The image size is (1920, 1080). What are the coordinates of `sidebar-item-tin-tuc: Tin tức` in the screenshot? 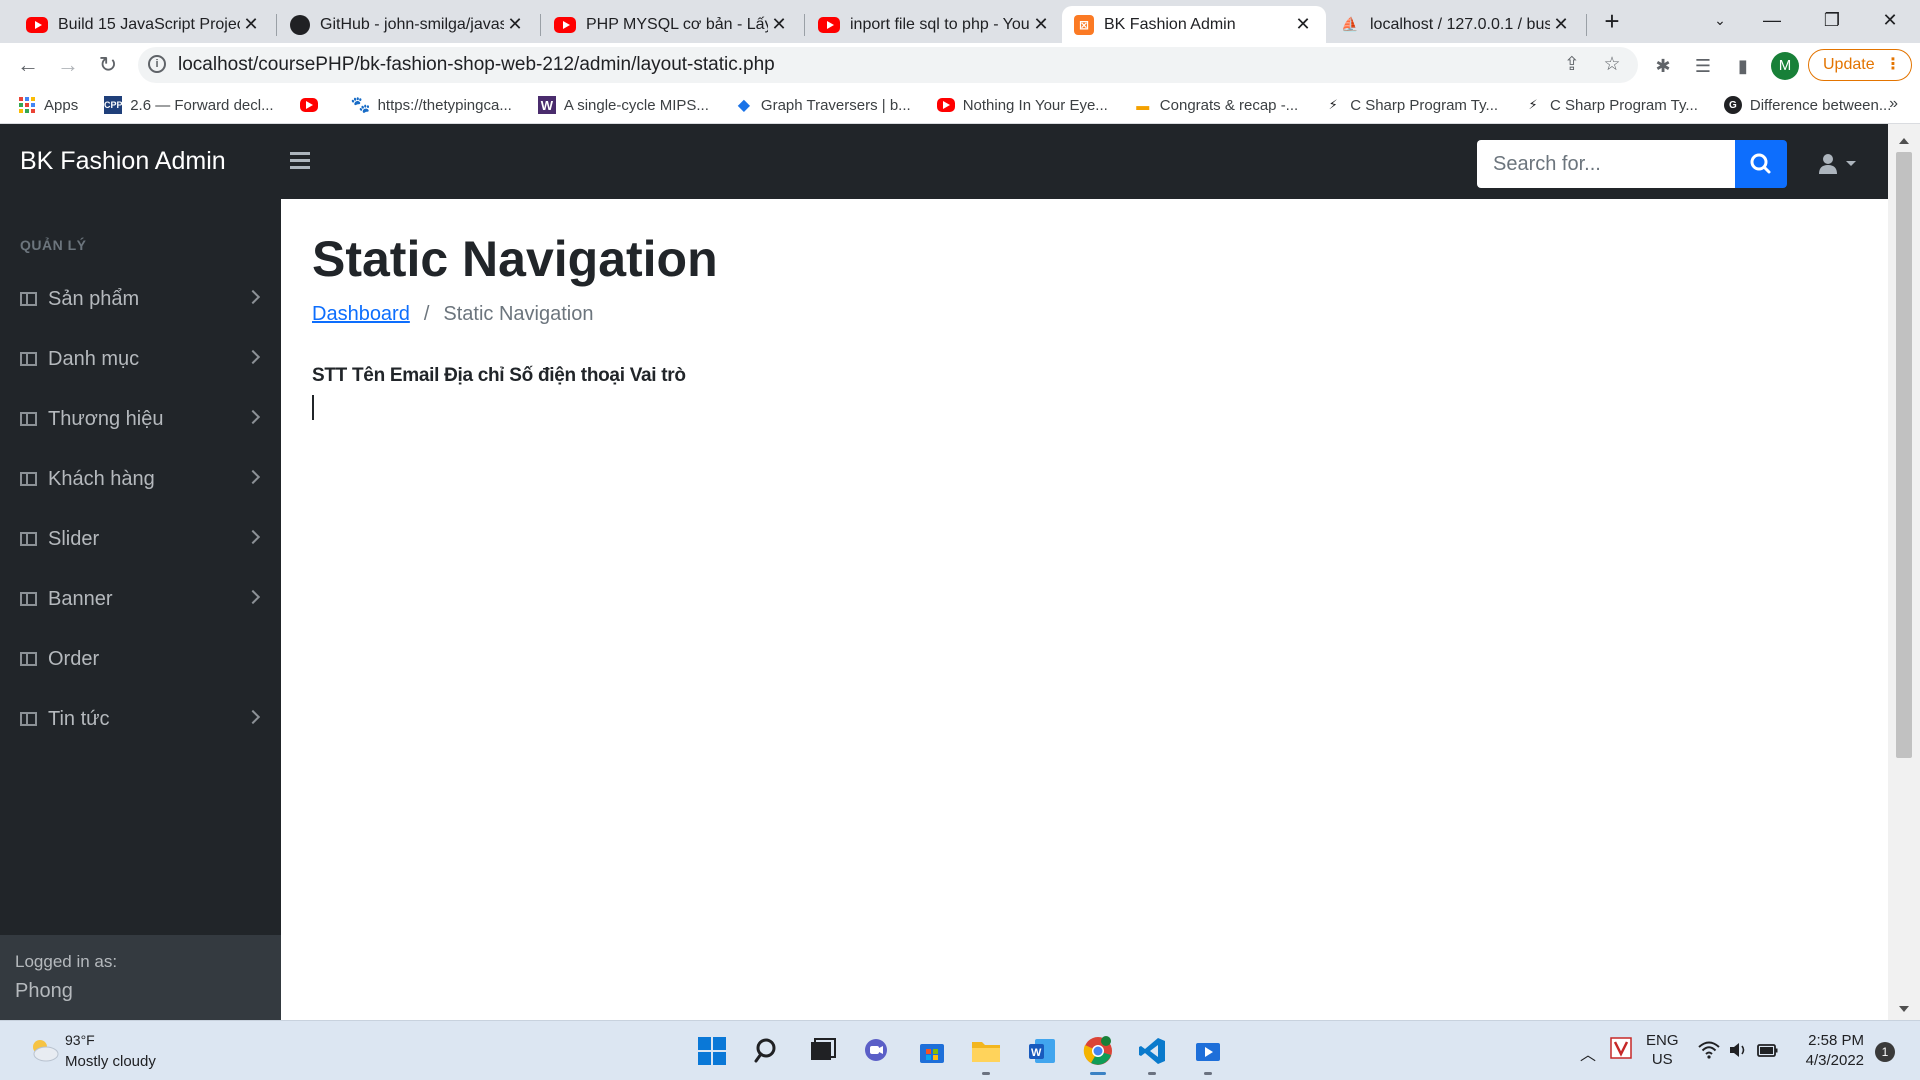 It's located at (140, 721).